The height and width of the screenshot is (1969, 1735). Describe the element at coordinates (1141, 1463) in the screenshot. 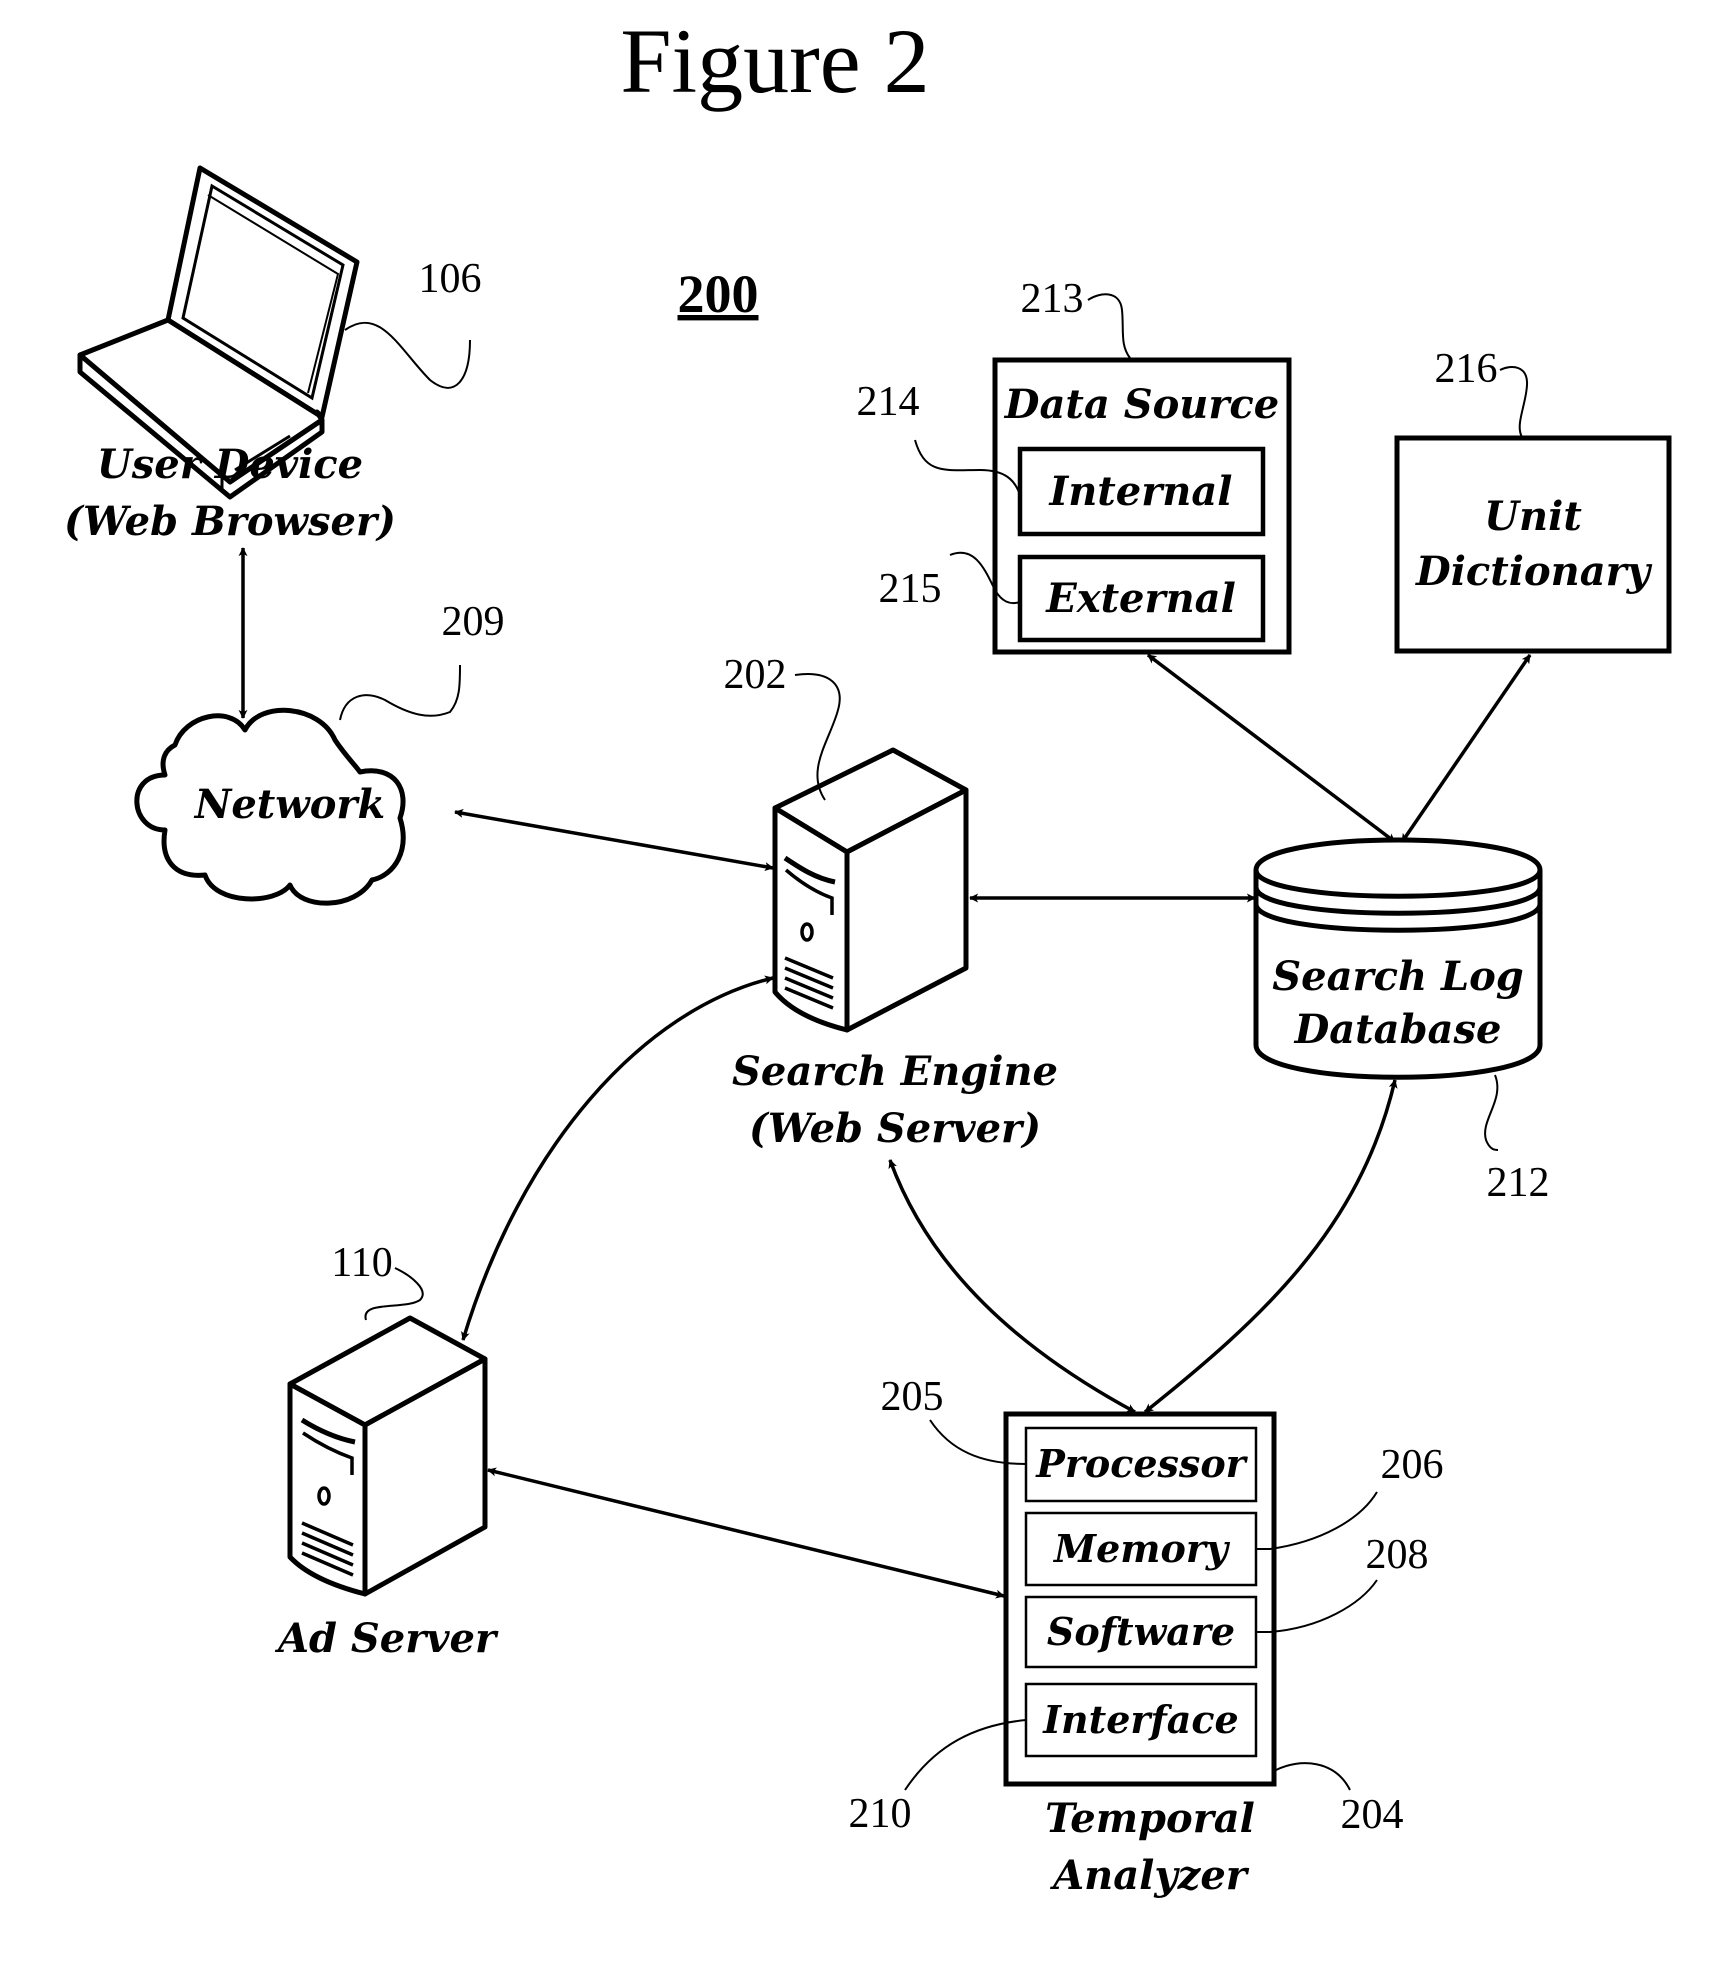

I see `processor-label: Processor` at that location.